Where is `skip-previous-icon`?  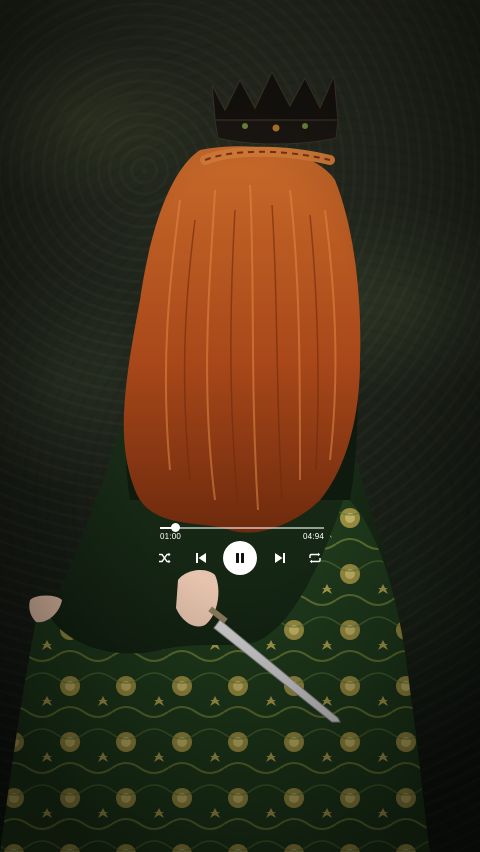
skip-previous-icon is located at coordinates (201, 558).